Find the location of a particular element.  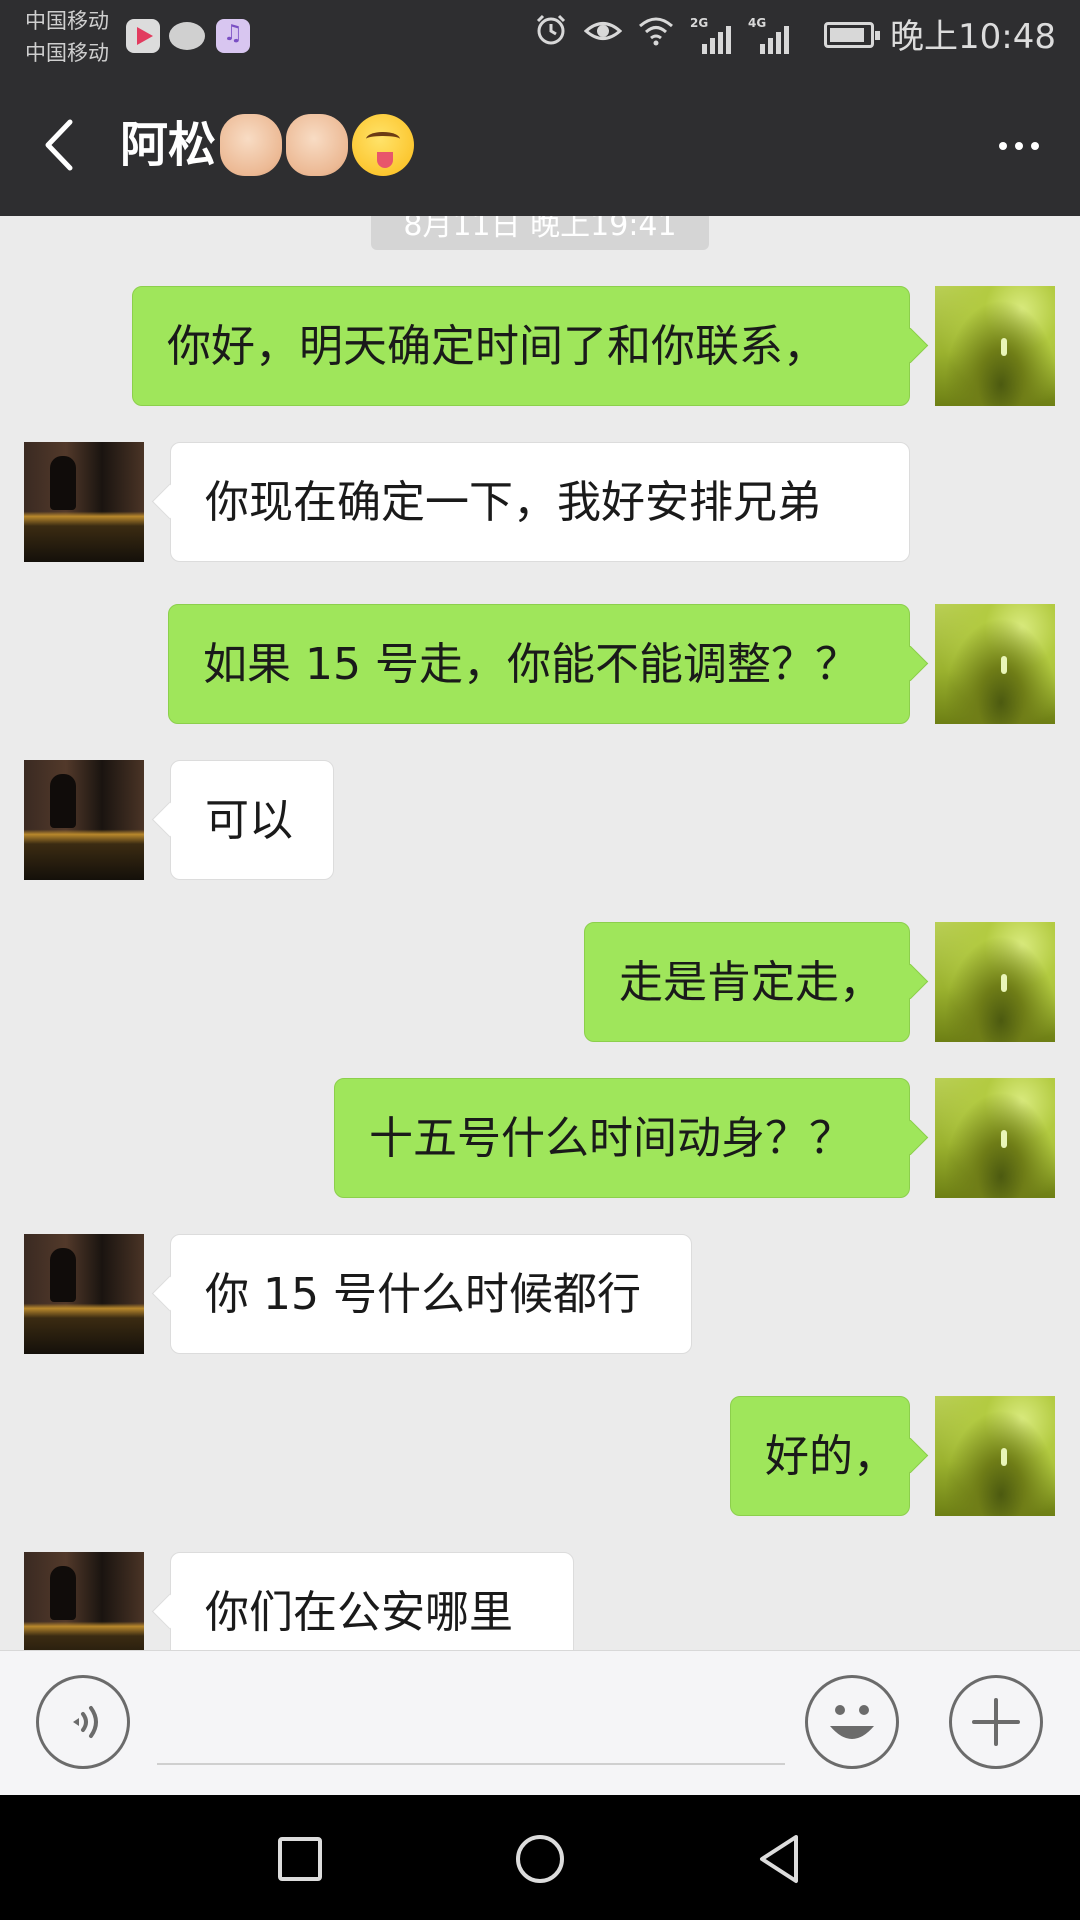

wifi-icon is located at coordinates (656, 37).